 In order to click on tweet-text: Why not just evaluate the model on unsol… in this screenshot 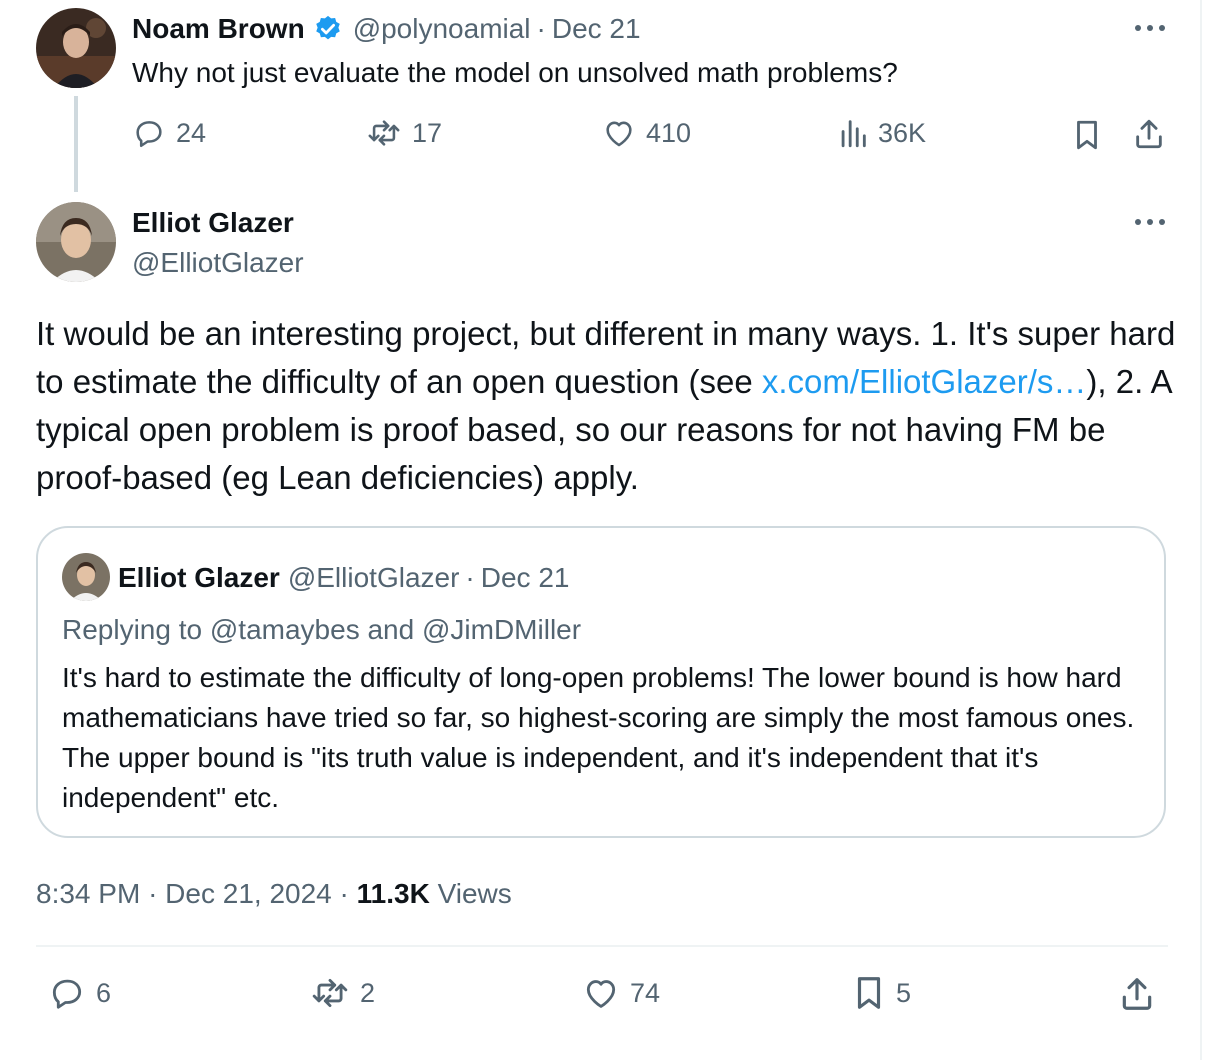, I will do `click(515, 72)`.